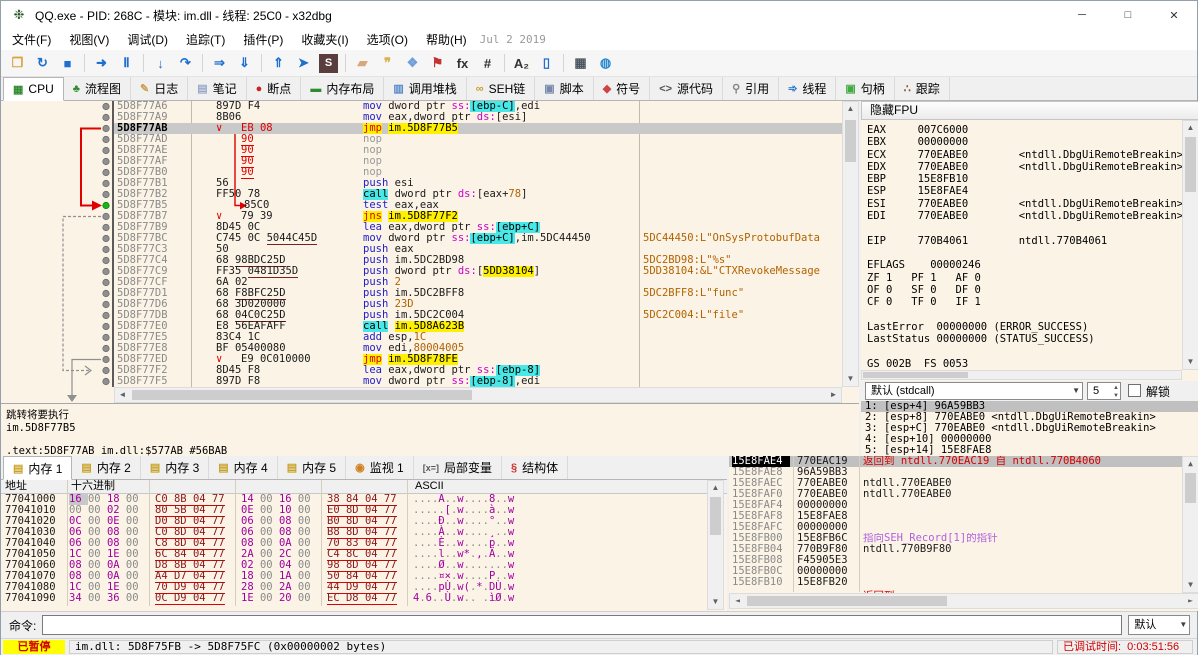  What do you see at coordinates (715, 545) in the screenshot?
I see `dump-vscrollbar: ▲ ▼` at bounding box center [715, 545].